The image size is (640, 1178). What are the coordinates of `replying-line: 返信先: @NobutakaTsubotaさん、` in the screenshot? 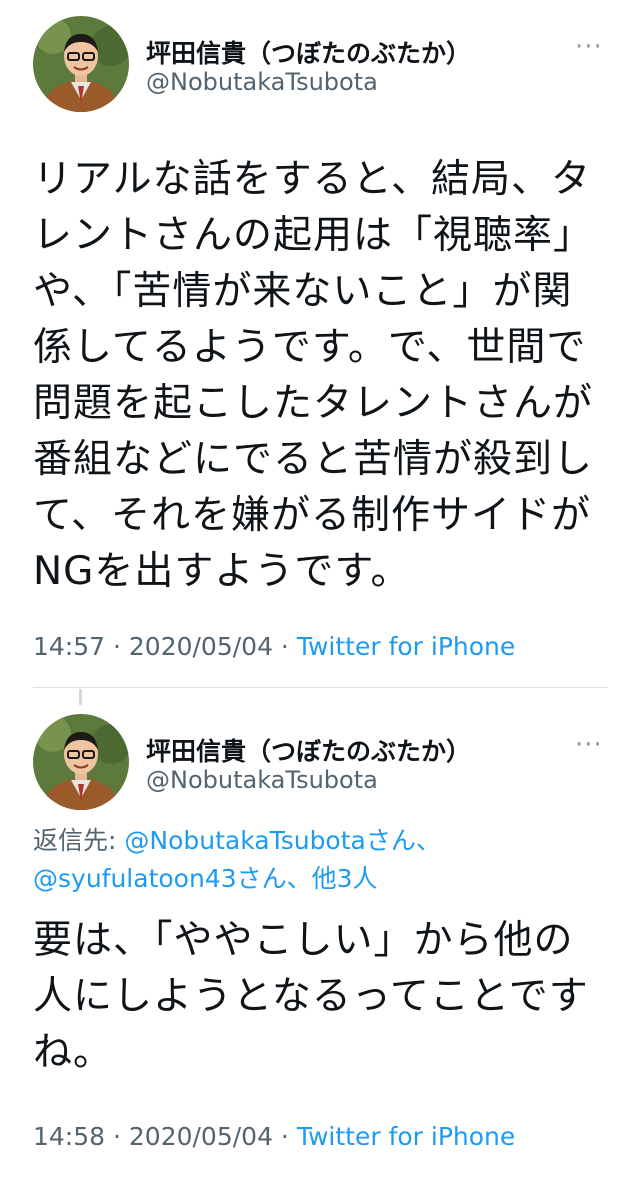 It's located at (237, 841).